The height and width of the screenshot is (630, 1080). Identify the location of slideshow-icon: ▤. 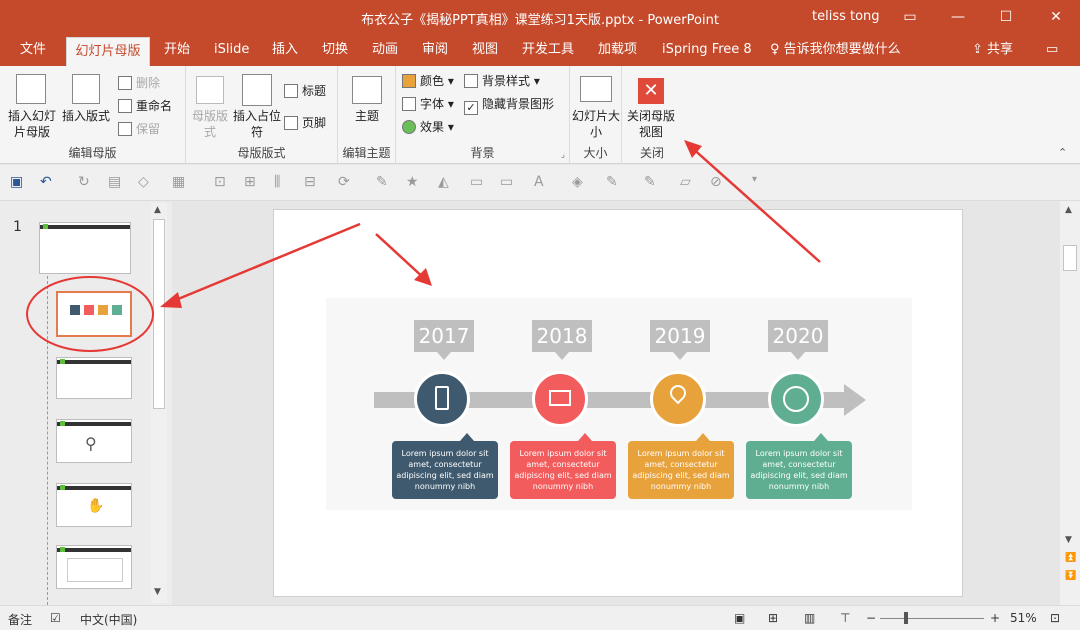
(114, 182).